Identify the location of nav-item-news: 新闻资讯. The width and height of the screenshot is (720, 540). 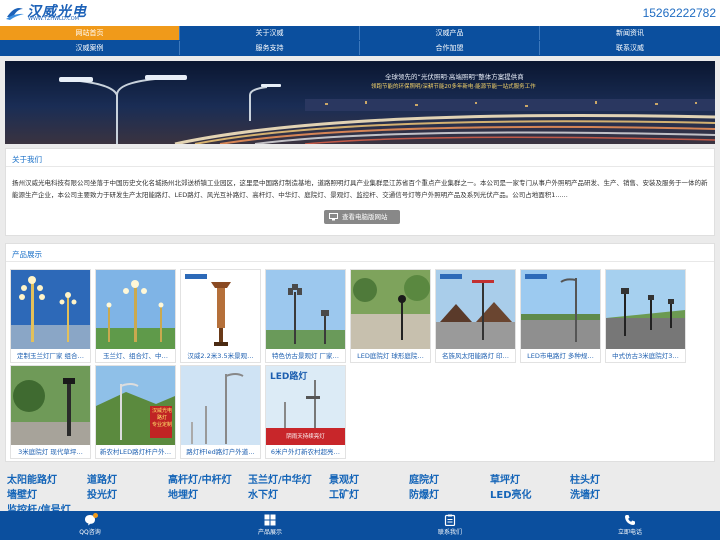
(630, 33).